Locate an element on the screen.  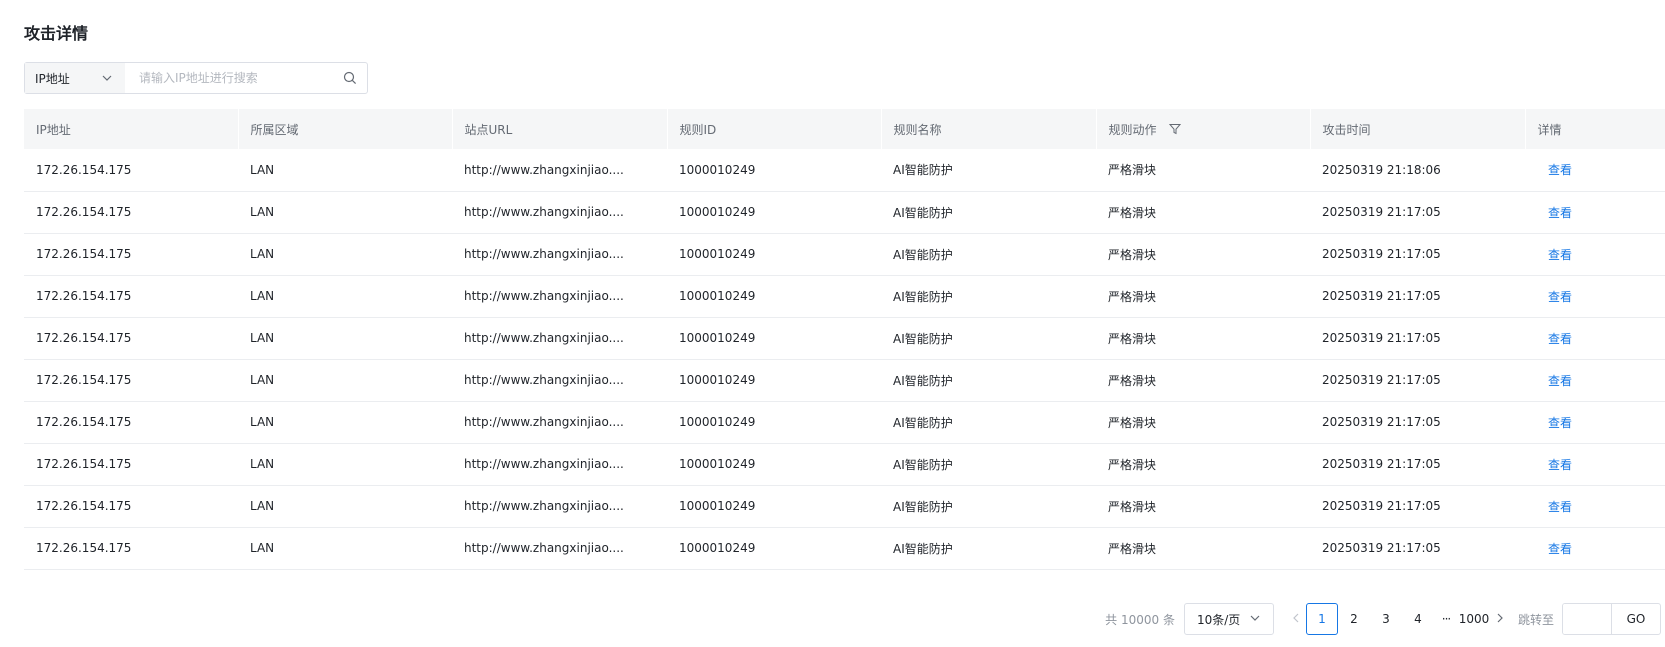
page-button-3: 3 is located at coordinates (1386, 619).